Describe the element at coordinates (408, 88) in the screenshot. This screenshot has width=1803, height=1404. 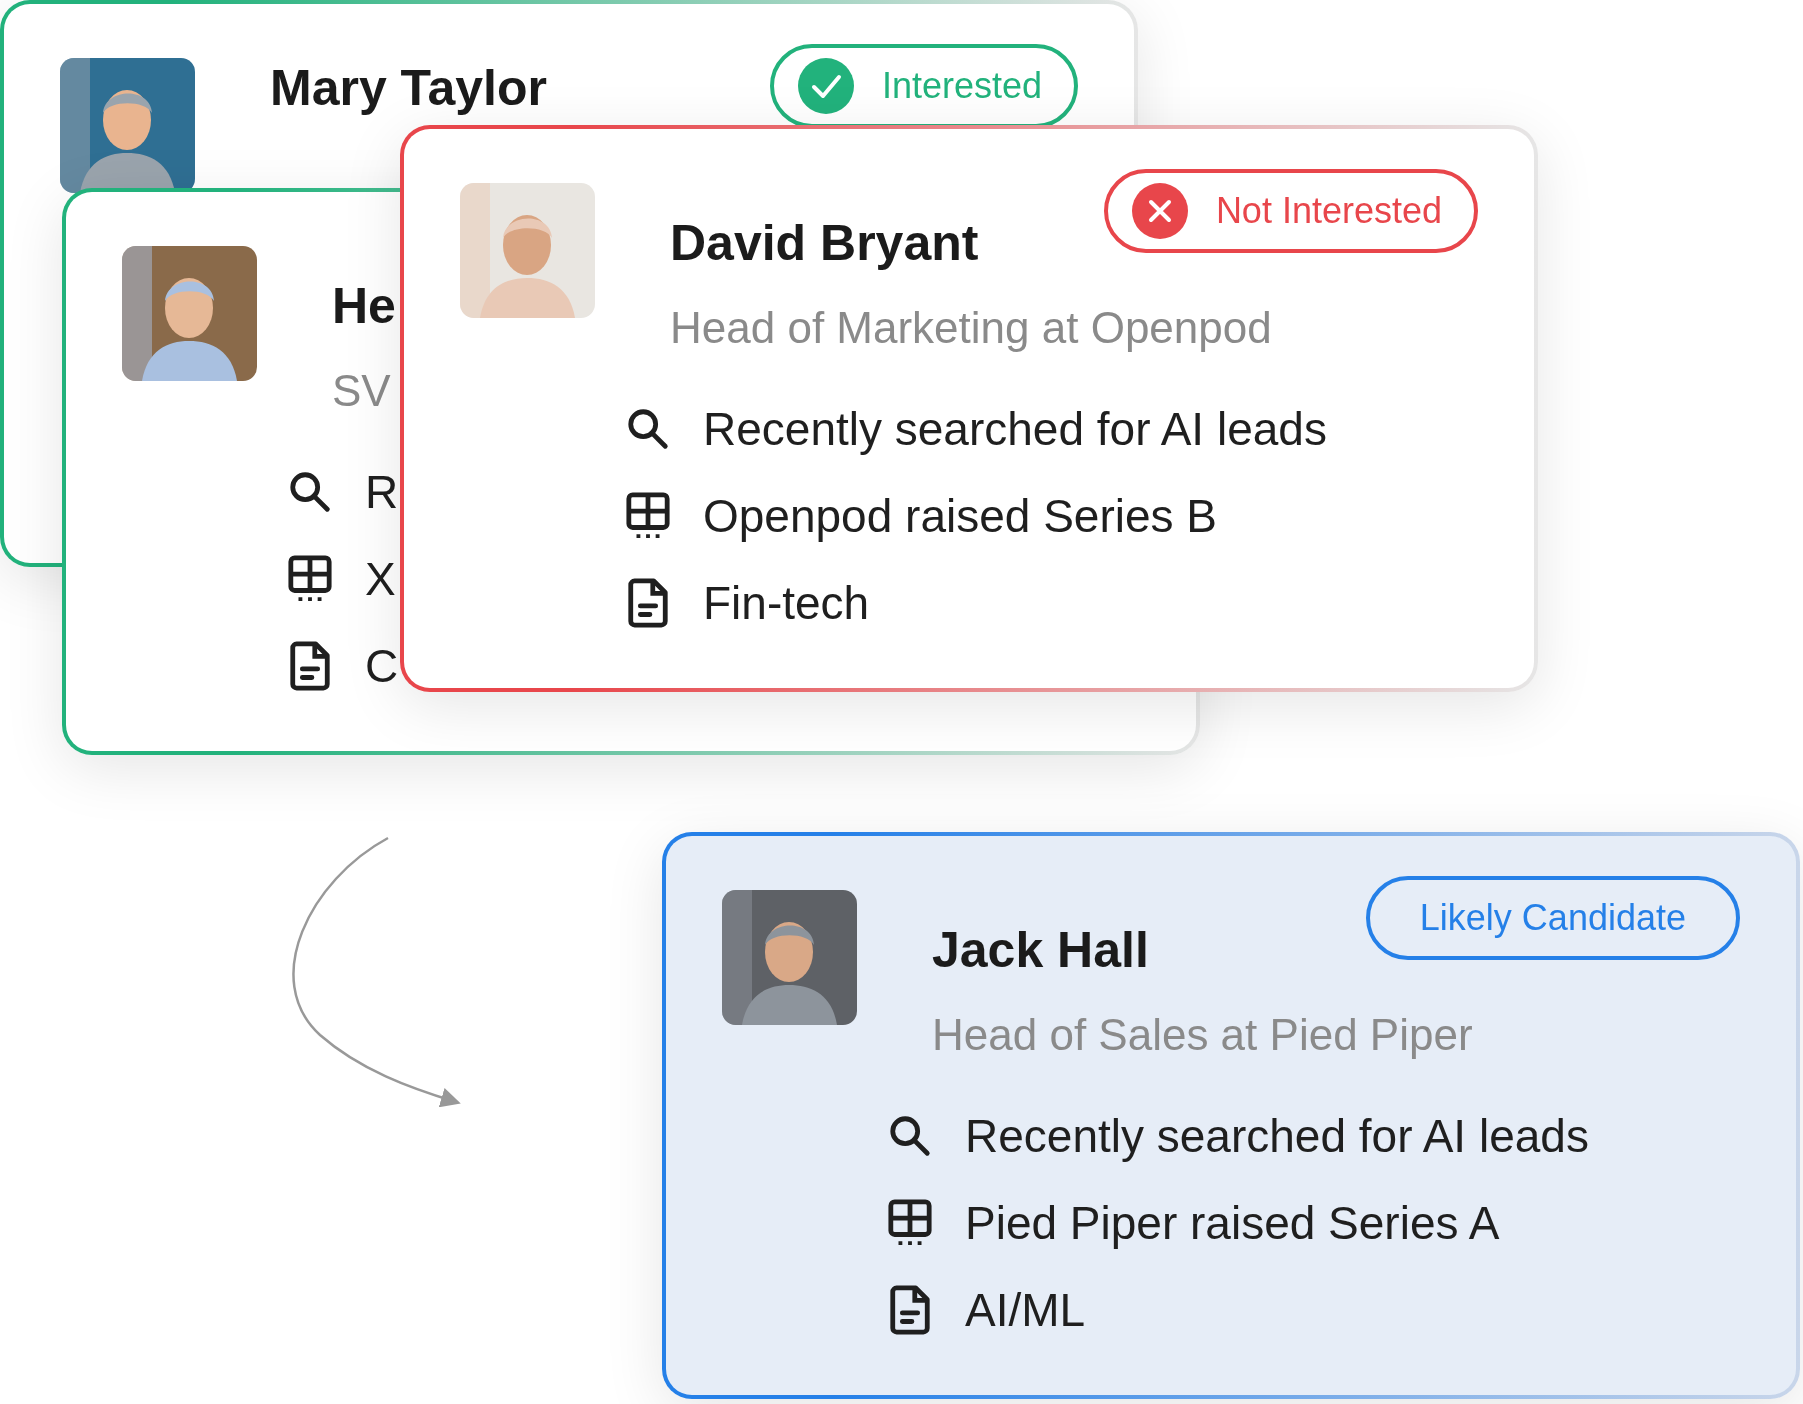
I see `person-name: Mary Taylor` at that location.